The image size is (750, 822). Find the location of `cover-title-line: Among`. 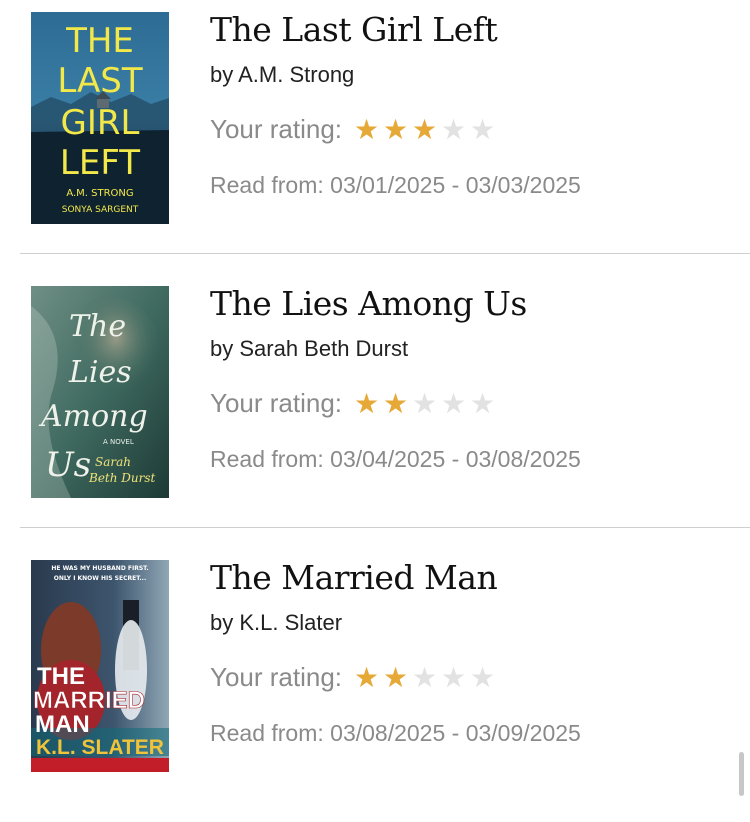

cover-title-line: Among is located at coordinates (93, 416).